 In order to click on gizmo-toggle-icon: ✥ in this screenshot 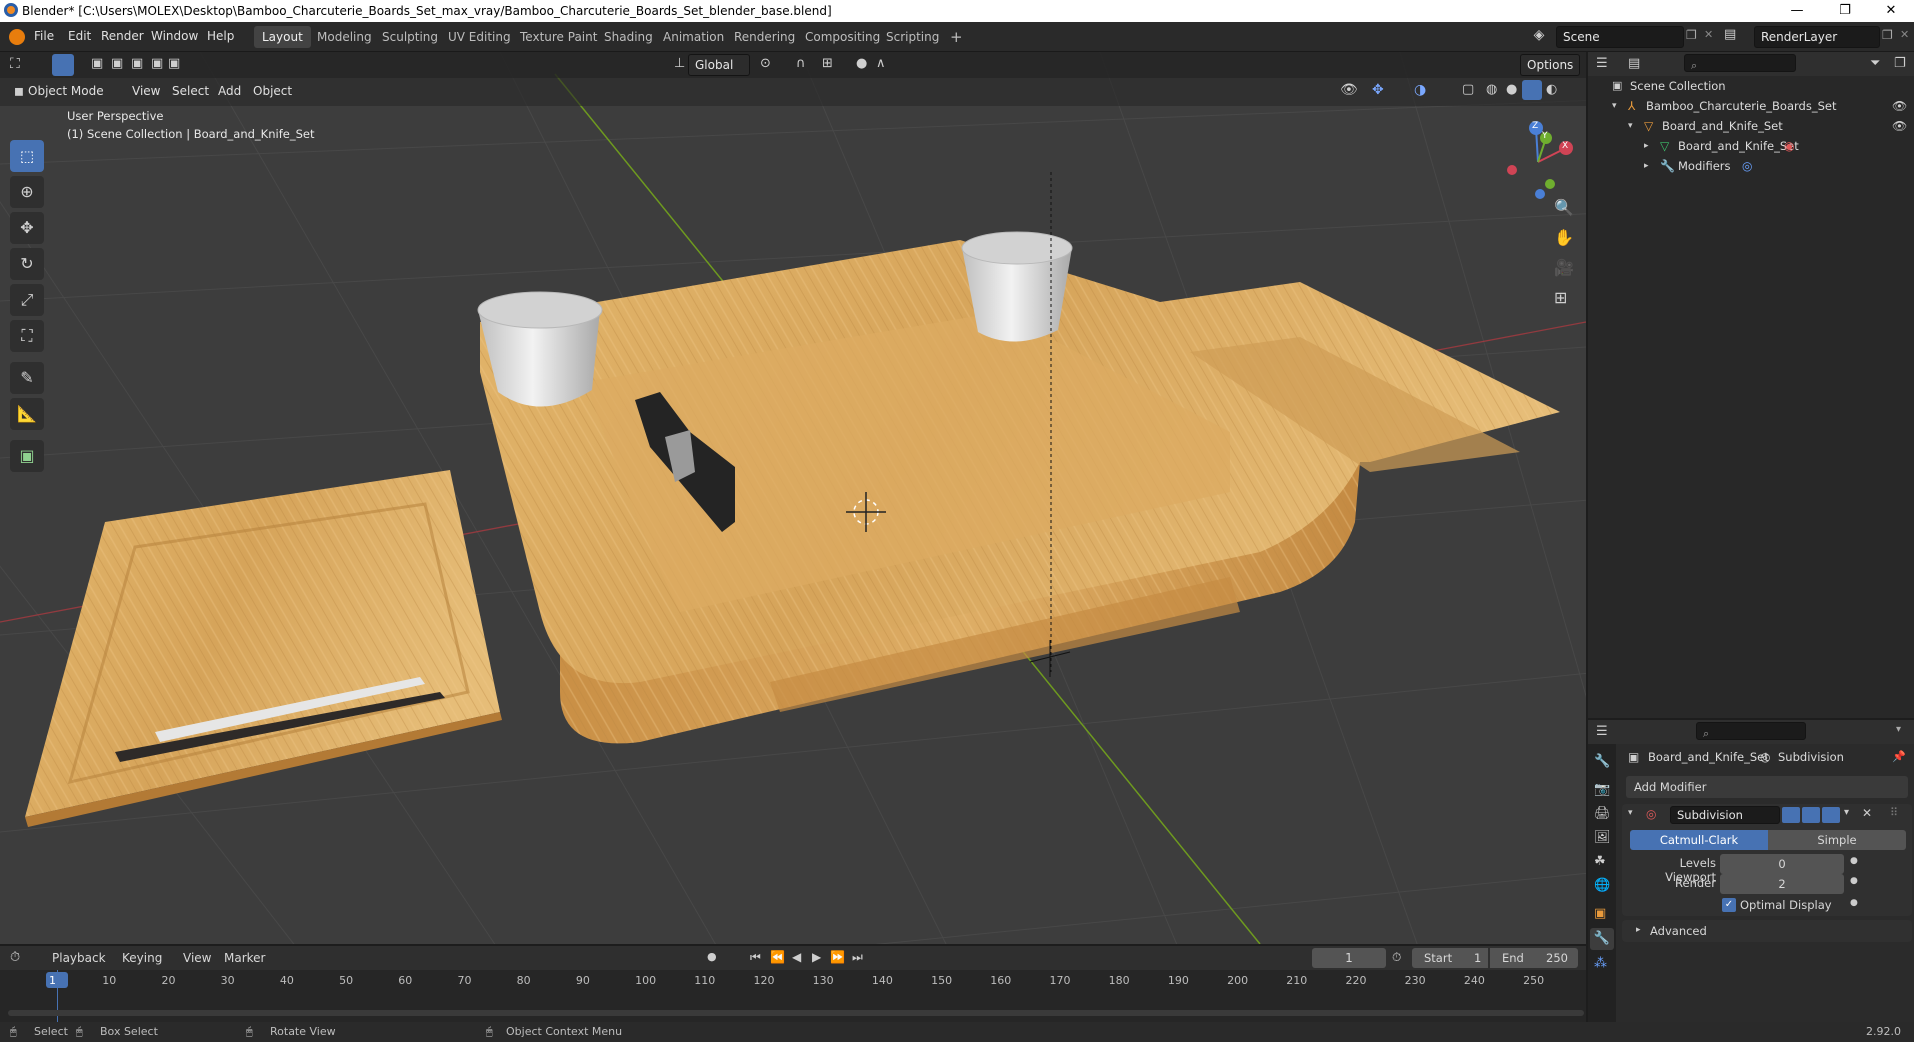, I will do `click(1378, 90)`.